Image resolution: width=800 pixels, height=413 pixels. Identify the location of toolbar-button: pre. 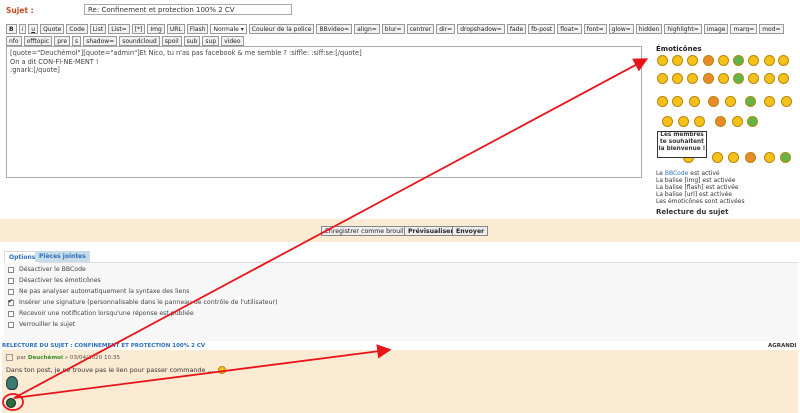
(62, 41).